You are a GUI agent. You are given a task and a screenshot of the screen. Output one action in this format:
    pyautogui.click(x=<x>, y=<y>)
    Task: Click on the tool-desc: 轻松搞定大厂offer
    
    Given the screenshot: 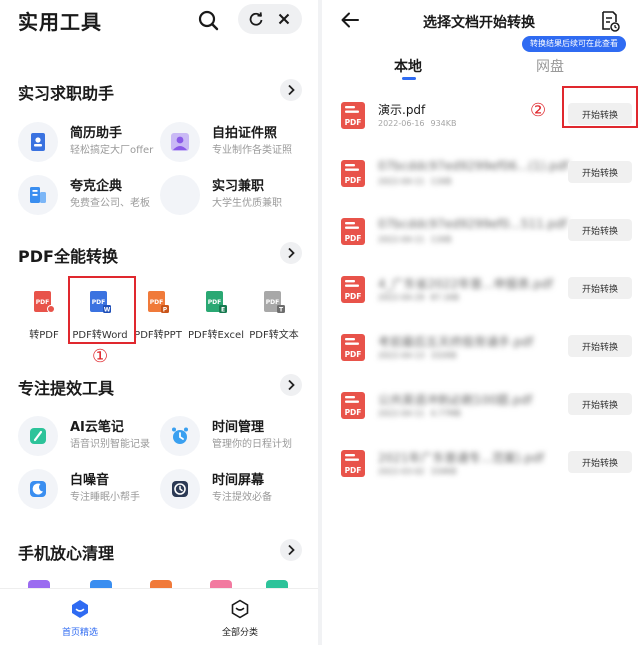 What is the action you would take?
    pyautogui.click(x=112, y=150)
    